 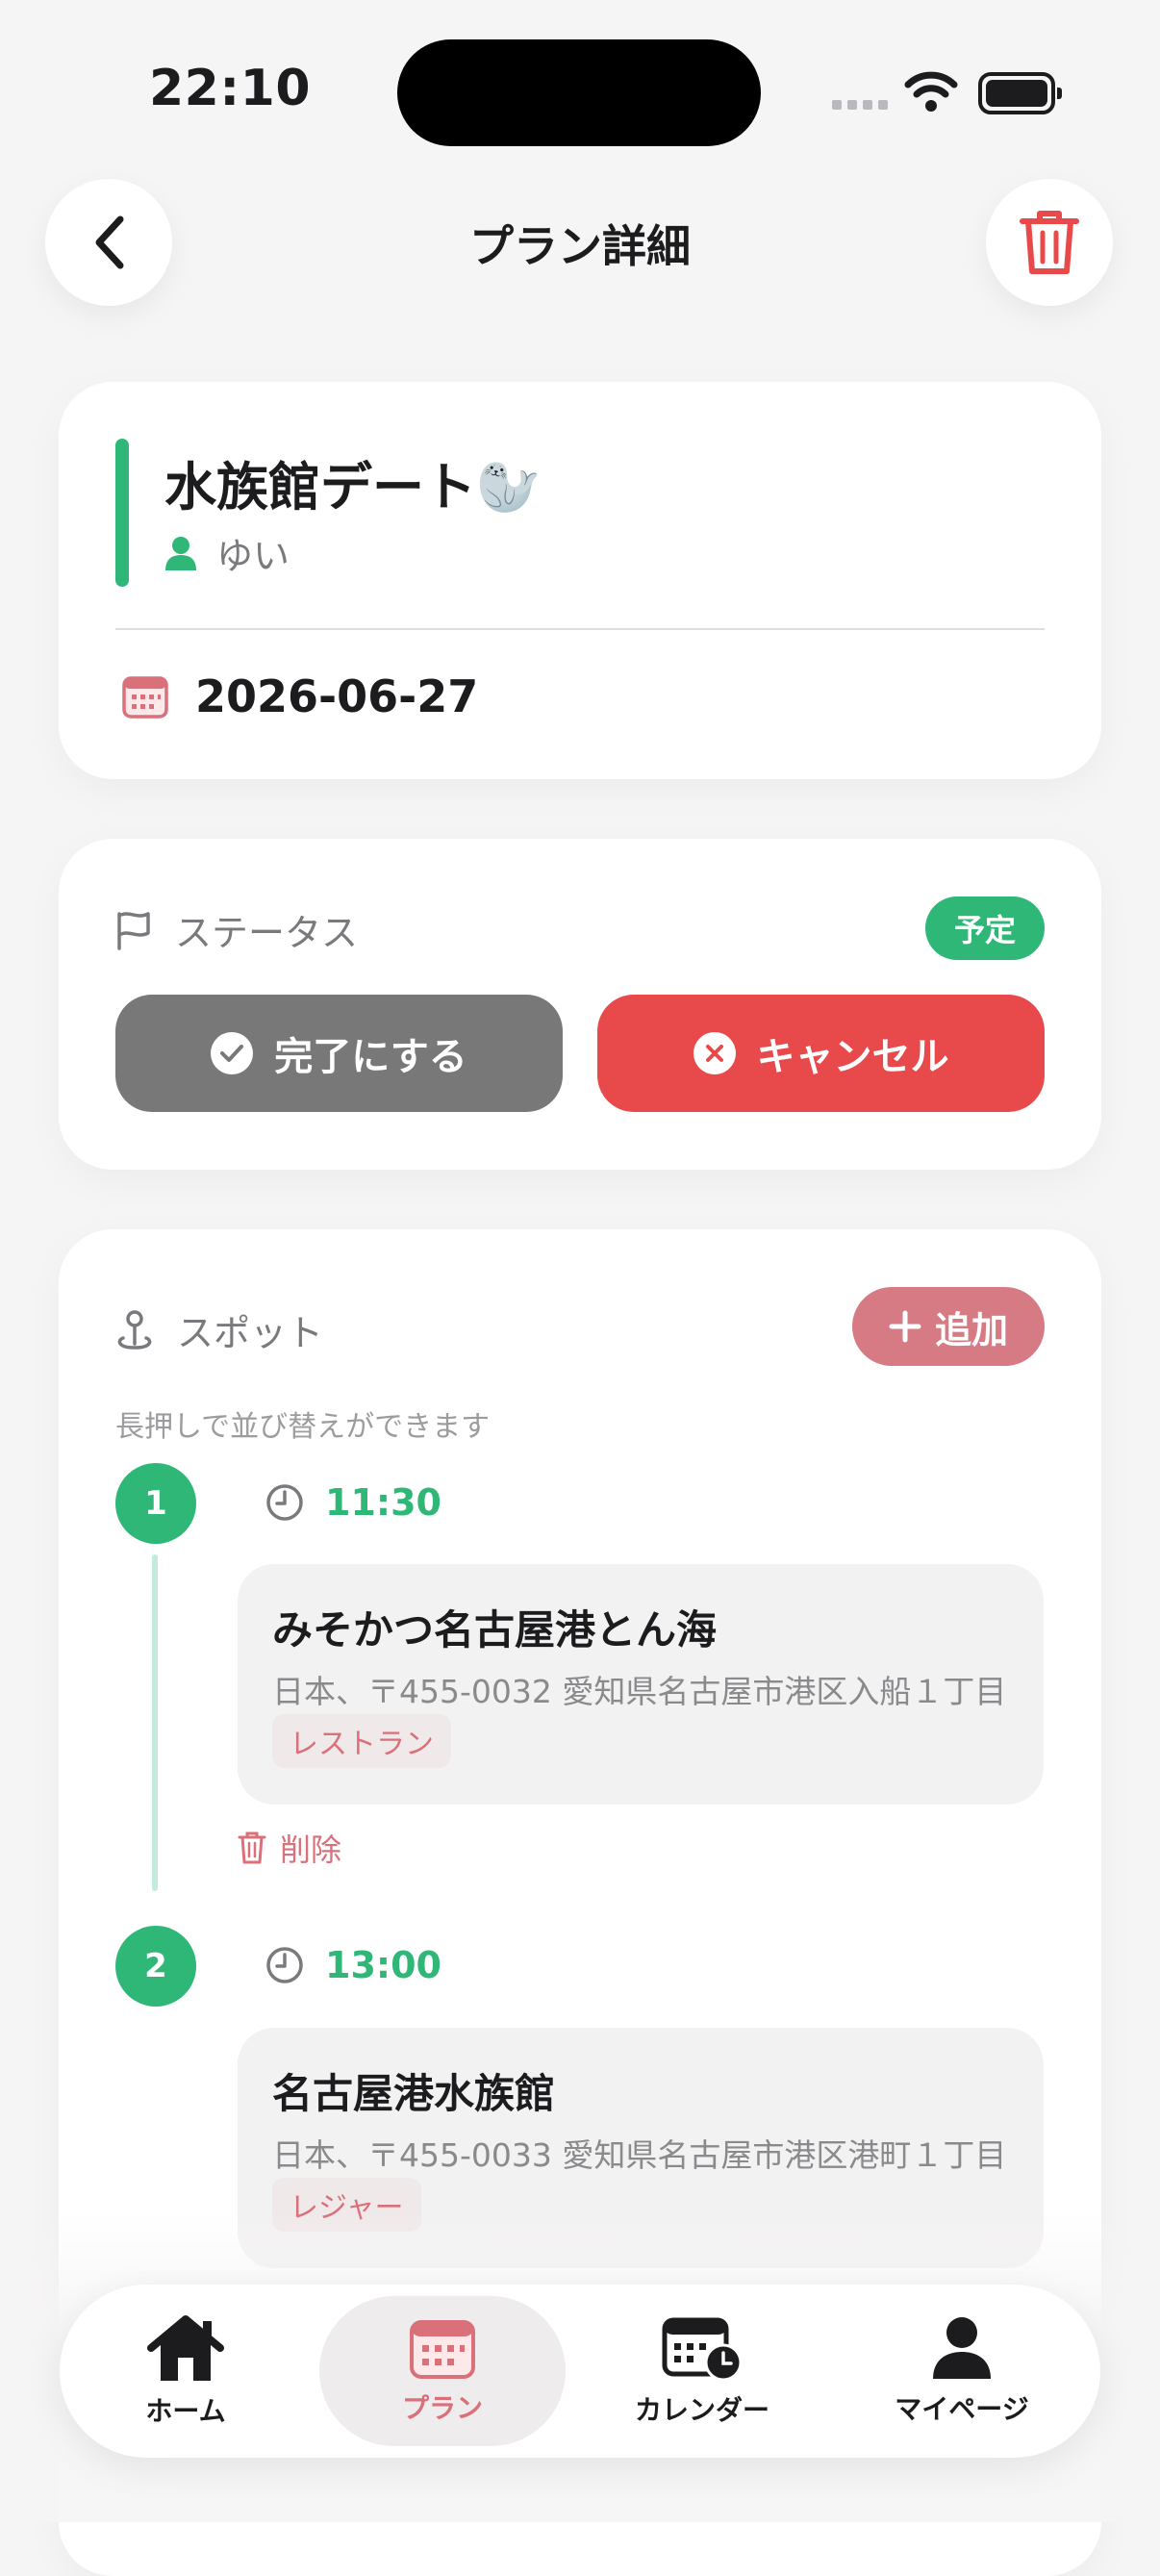 I want to click on tab-mypage-label: マイページ, so click(x=962, y=2409).